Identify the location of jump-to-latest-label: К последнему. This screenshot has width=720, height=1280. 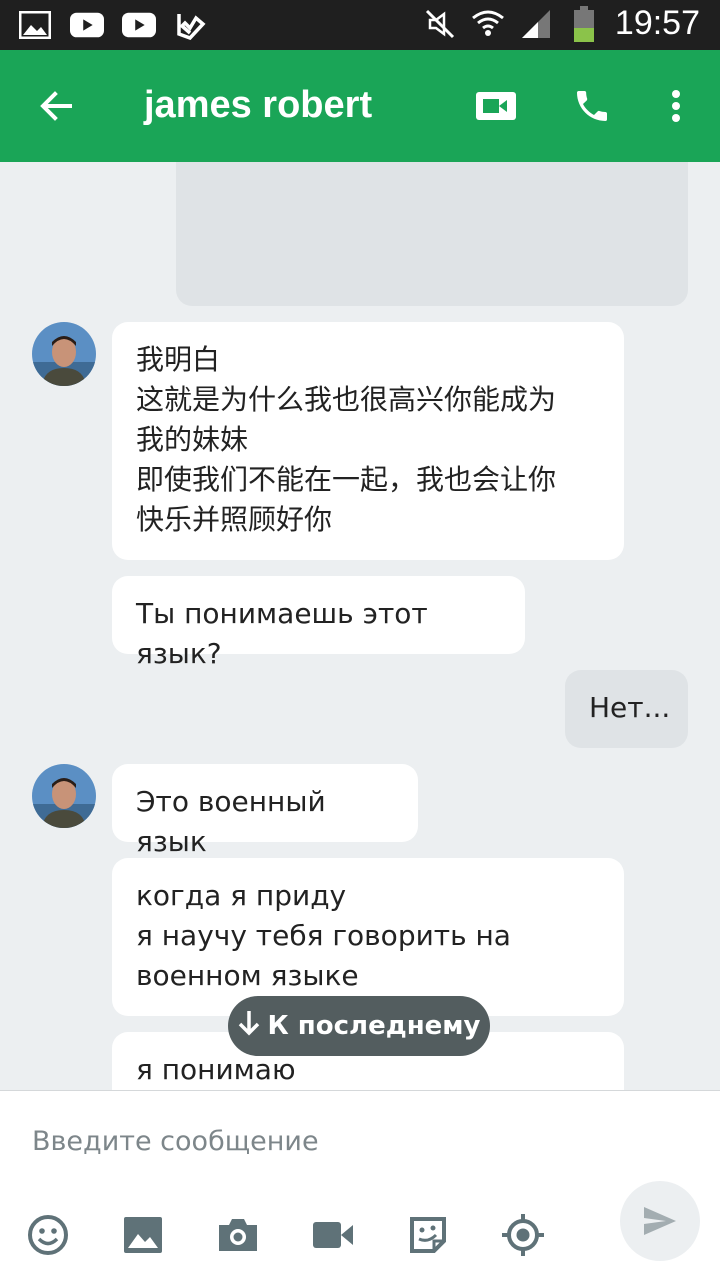
(374, 1026).